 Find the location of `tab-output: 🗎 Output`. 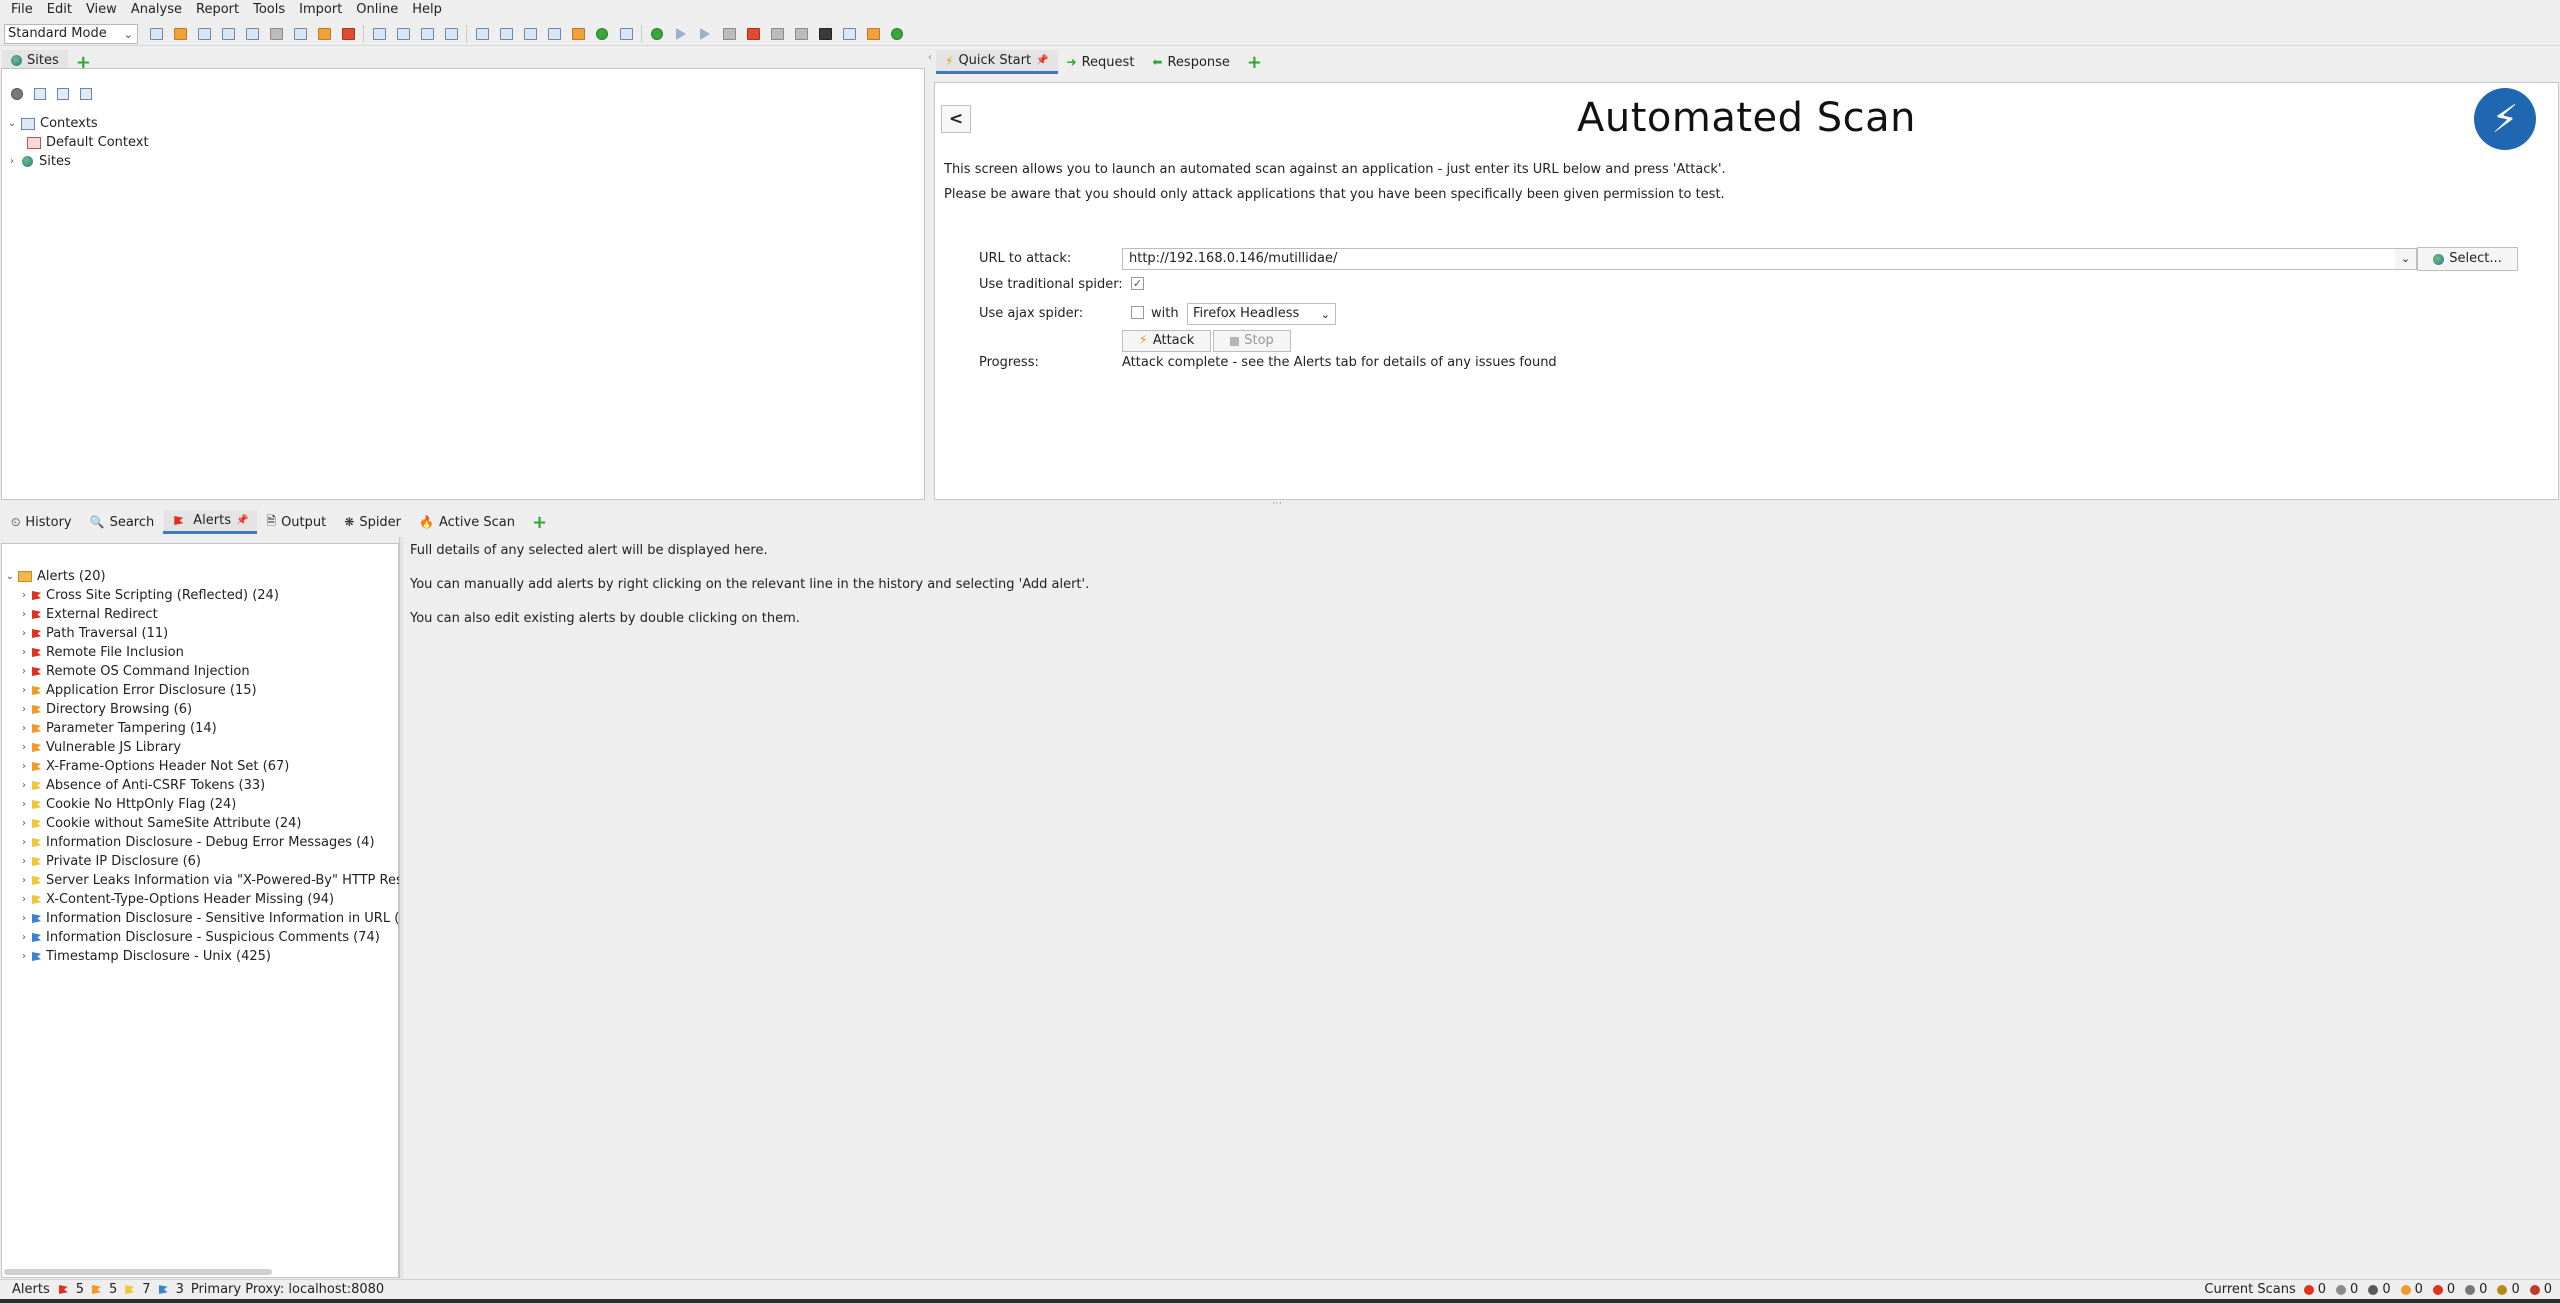

tab-output: 🗎 Output is located at coordinates (296, 522).